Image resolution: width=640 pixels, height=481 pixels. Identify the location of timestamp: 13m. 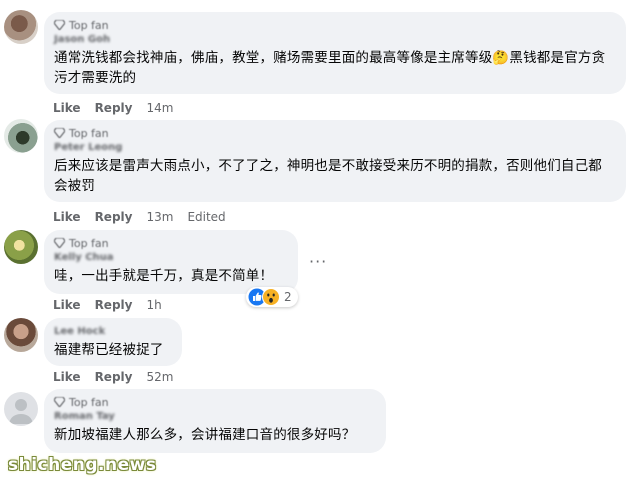
(159, 217).